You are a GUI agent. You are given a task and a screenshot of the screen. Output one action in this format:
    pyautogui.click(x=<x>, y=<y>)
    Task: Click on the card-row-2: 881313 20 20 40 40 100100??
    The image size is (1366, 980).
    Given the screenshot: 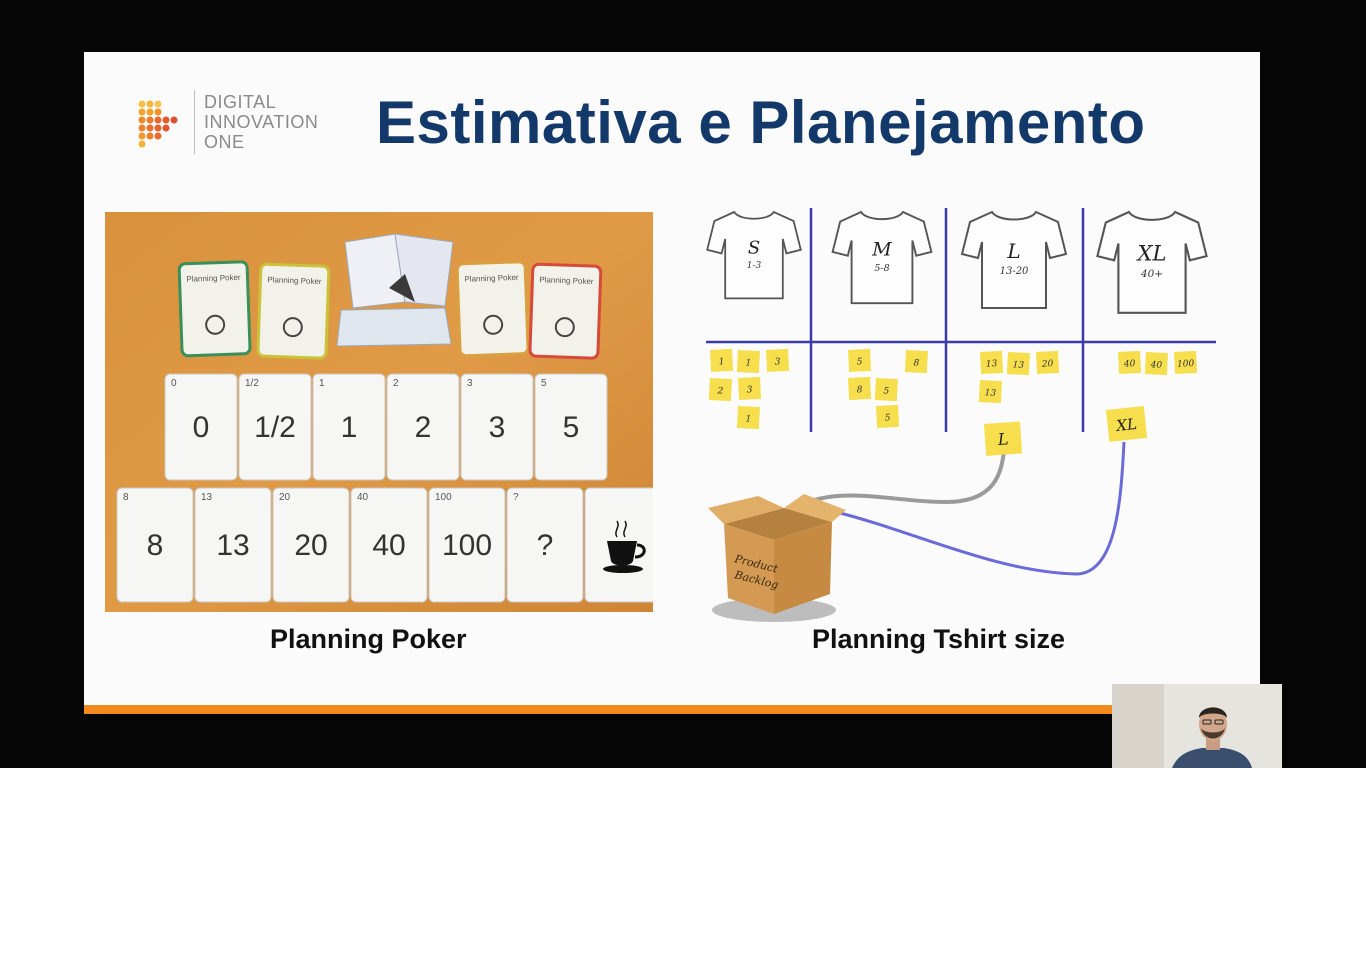 What is the action you would take?
    pyautogui.click(x=384, y=545)
    